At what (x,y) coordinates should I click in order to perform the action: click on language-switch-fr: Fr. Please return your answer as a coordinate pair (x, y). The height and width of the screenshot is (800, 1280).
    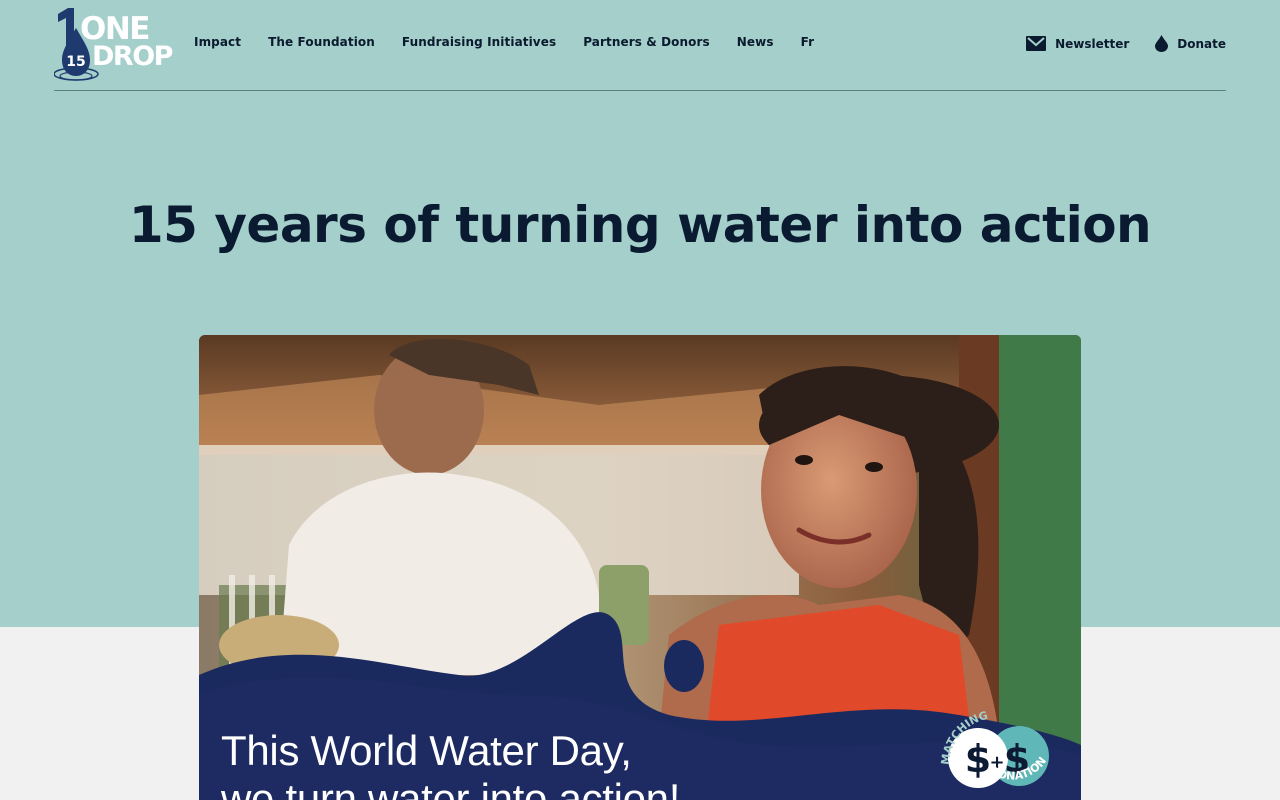
    Looking at the image, I should click on (808, 42).